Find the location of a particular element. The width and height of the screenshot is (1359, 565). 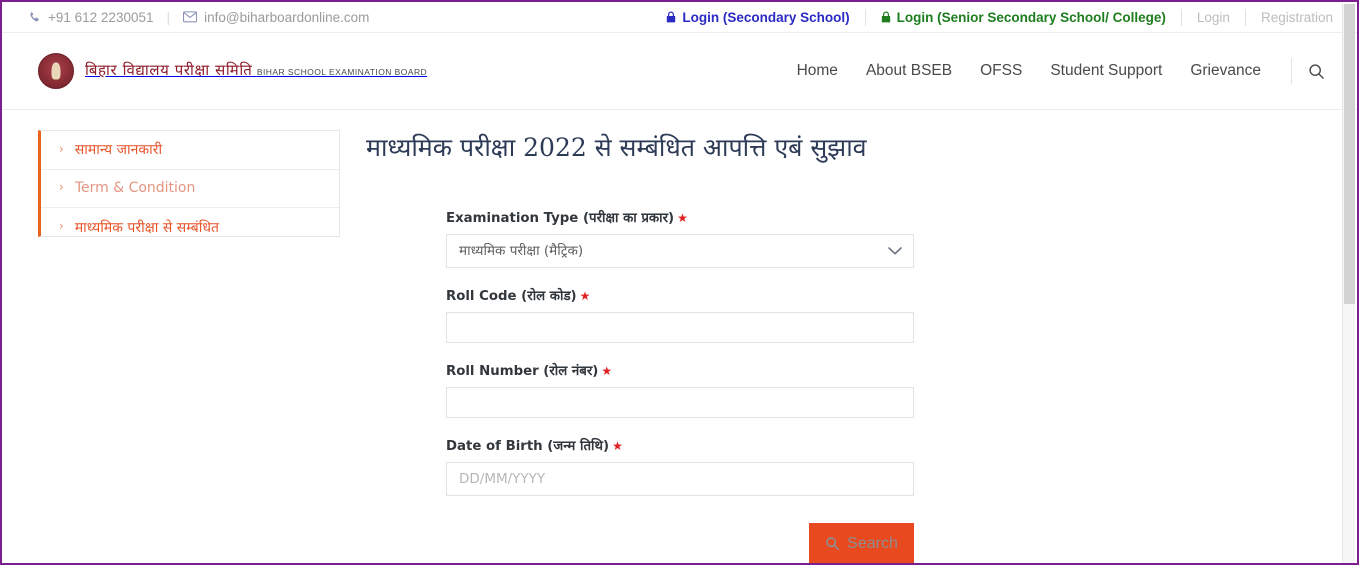

sidebar-item-madhyamik-related: › माध्यमिक परीक्षा से सम्बंधित is located at coordinates (190, 227).